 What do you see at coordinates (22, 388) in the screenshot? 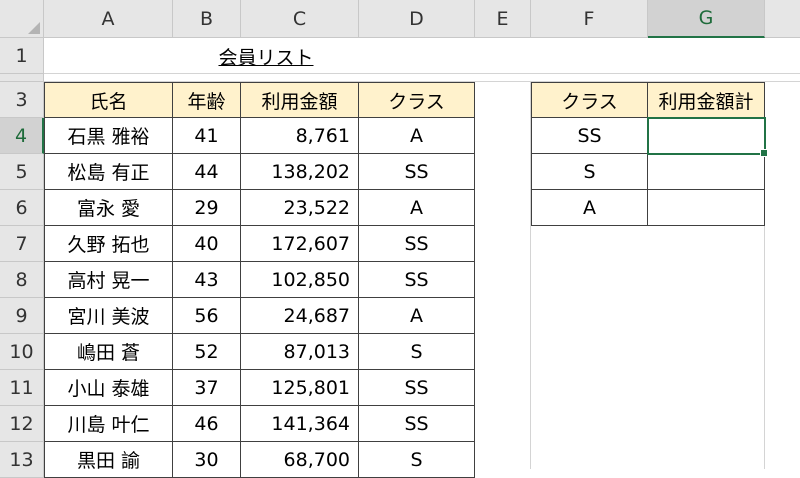
I see `row-header-11: 11` at bounding box center [22, 388].